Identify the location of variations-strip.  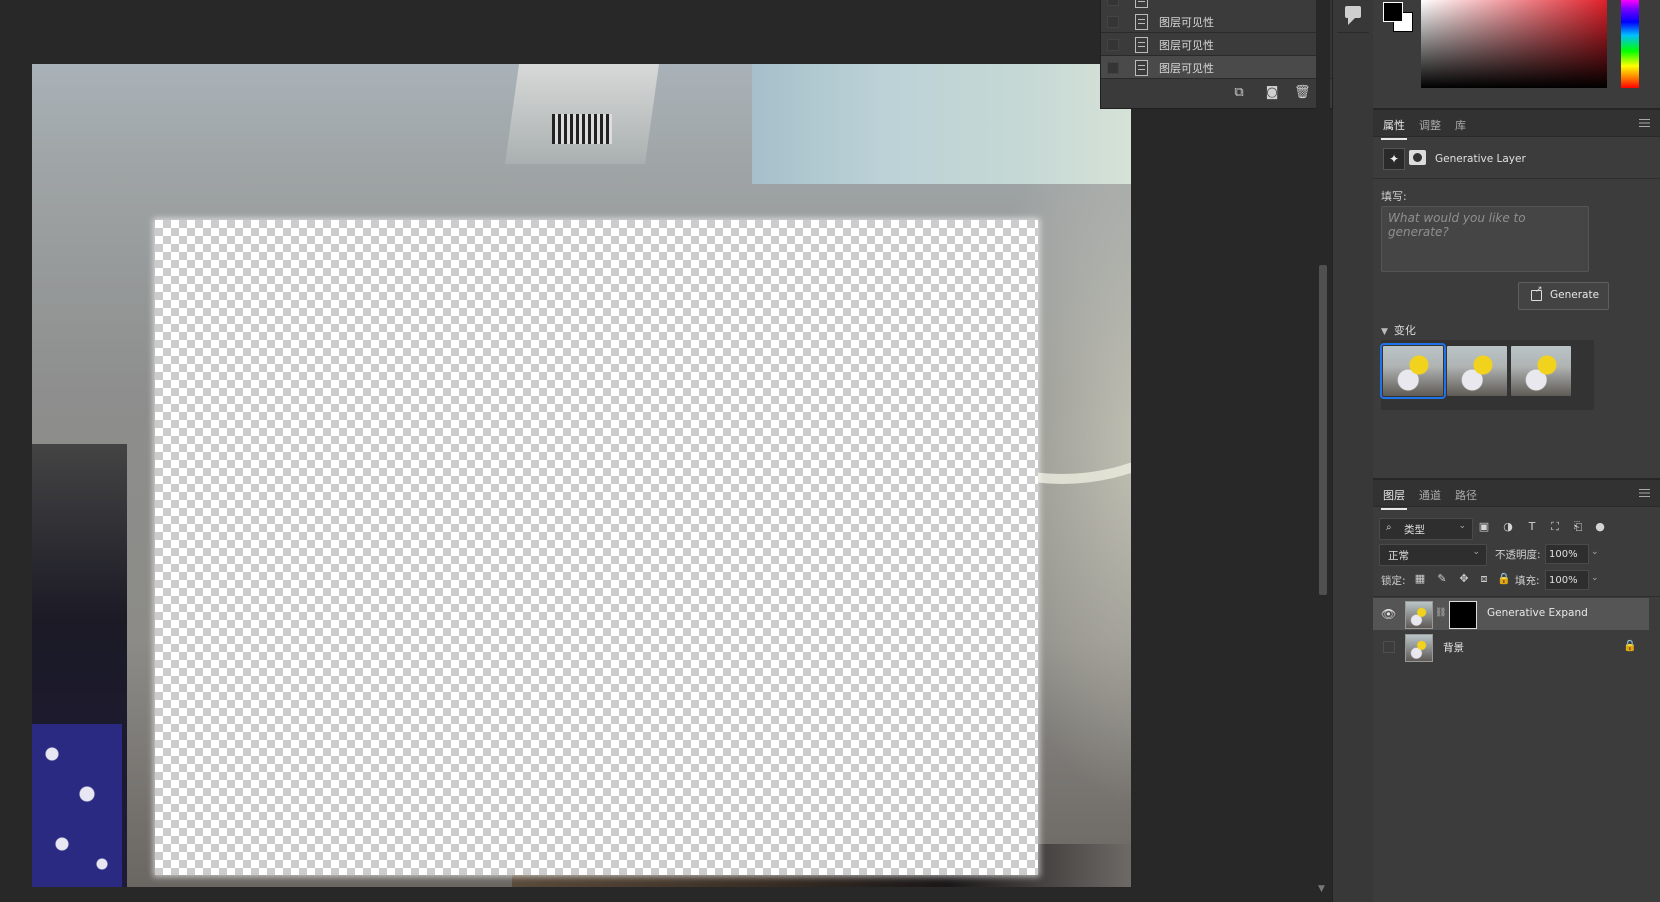
(1487, 375).